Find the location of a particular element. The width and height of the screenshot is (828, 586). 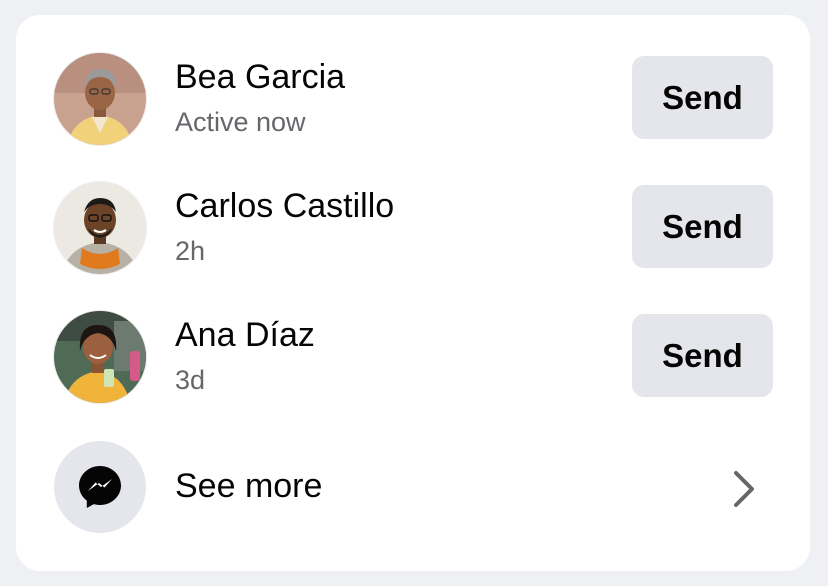

contact-name: Carlos Castillo is located at coordinates (285, 206).